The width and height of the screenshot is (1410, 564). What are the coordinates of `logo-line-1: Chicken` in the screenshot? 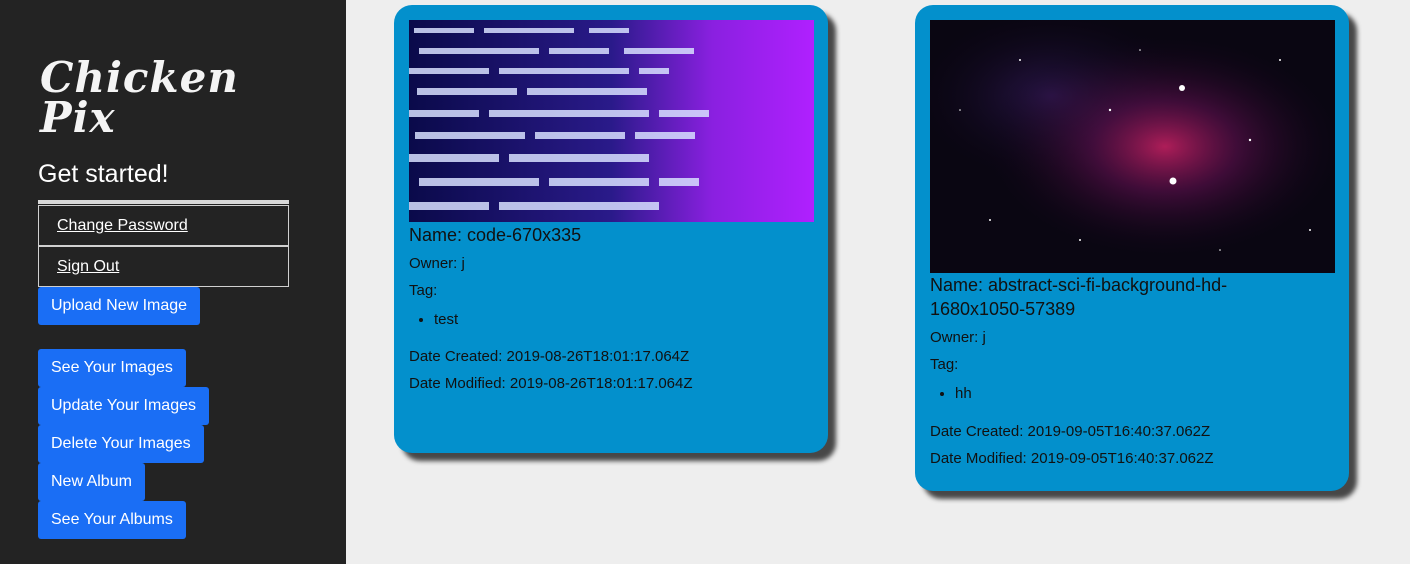 It's located at (139, 77).